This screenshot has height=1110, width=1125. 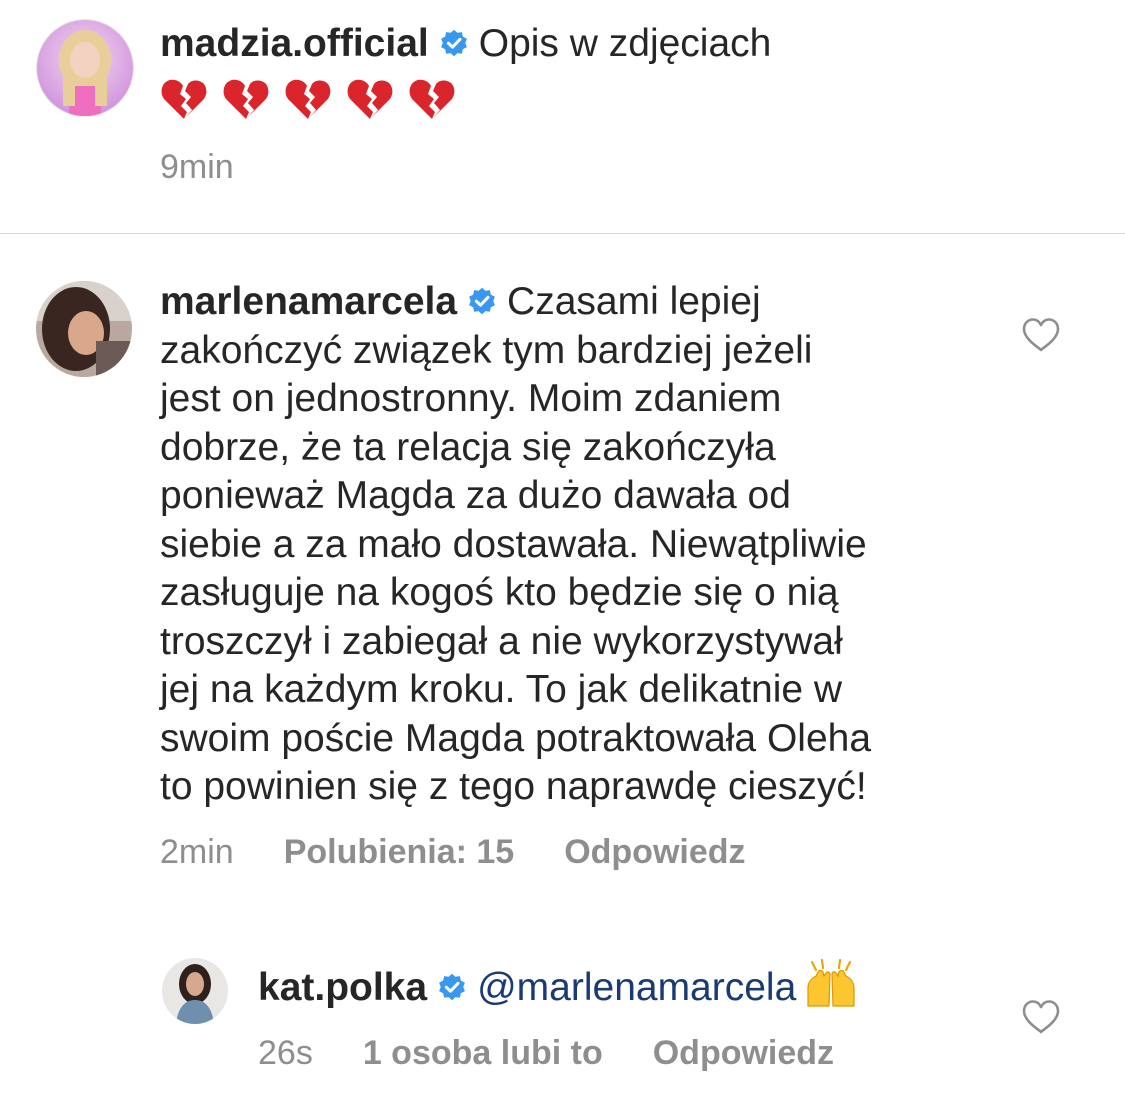 I want to click on raising-hands-icon, so click(x=831, y=983).